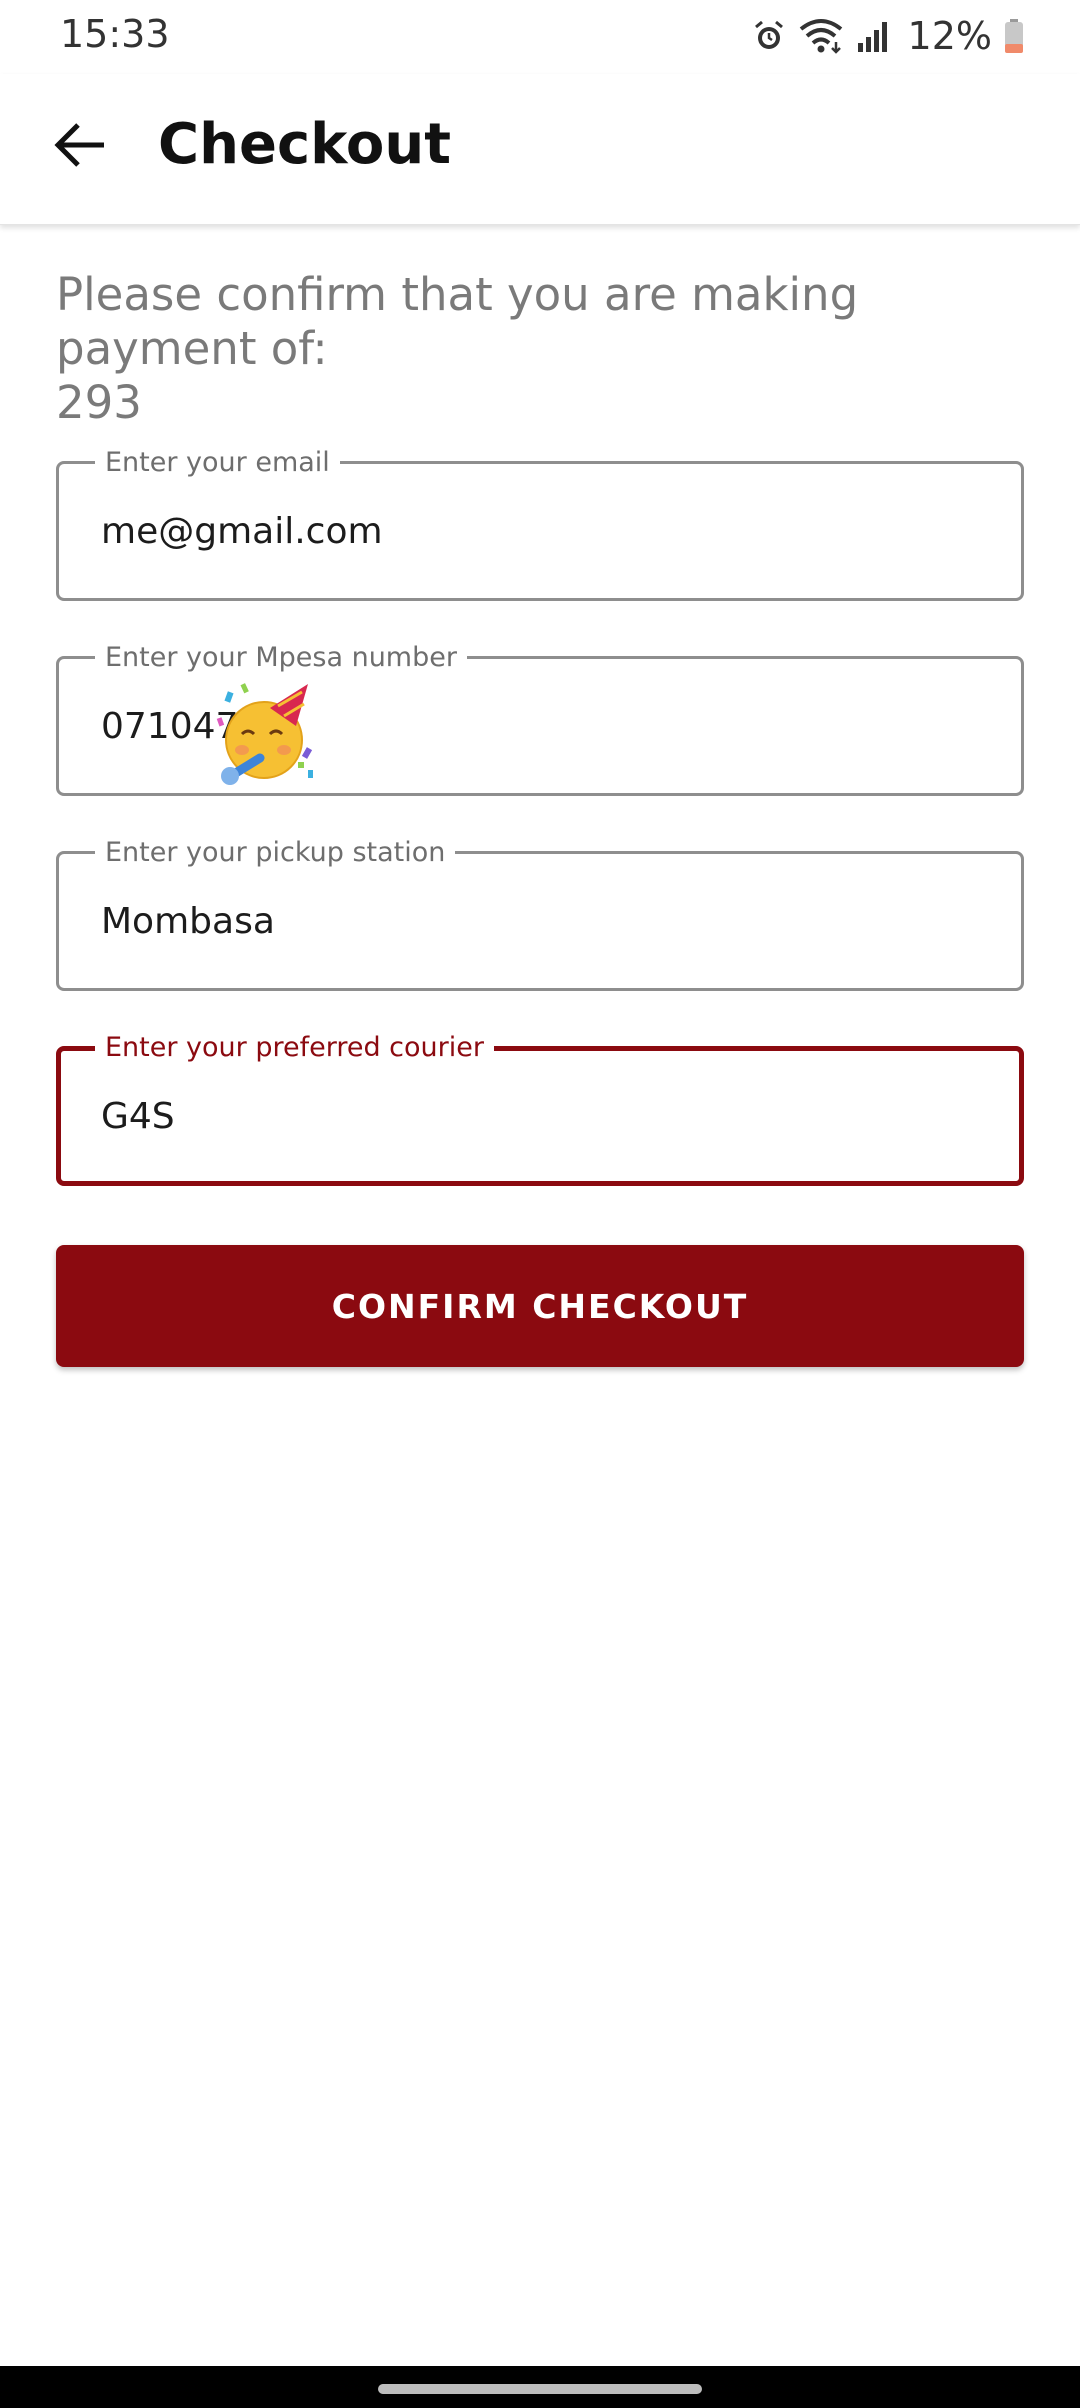 The height and width of the screenshot is (2408, 1080). I want to click on confirm-checkout-button: CONFIRM CHECKOUT, so click(540, 1306).